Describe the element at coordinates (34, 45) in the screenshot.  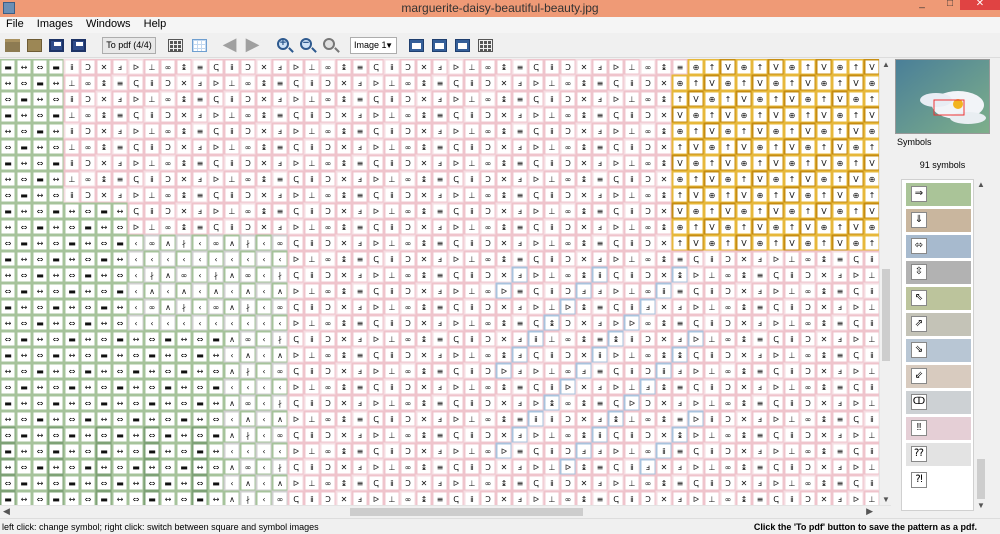
I see `open-2-button` at that location.